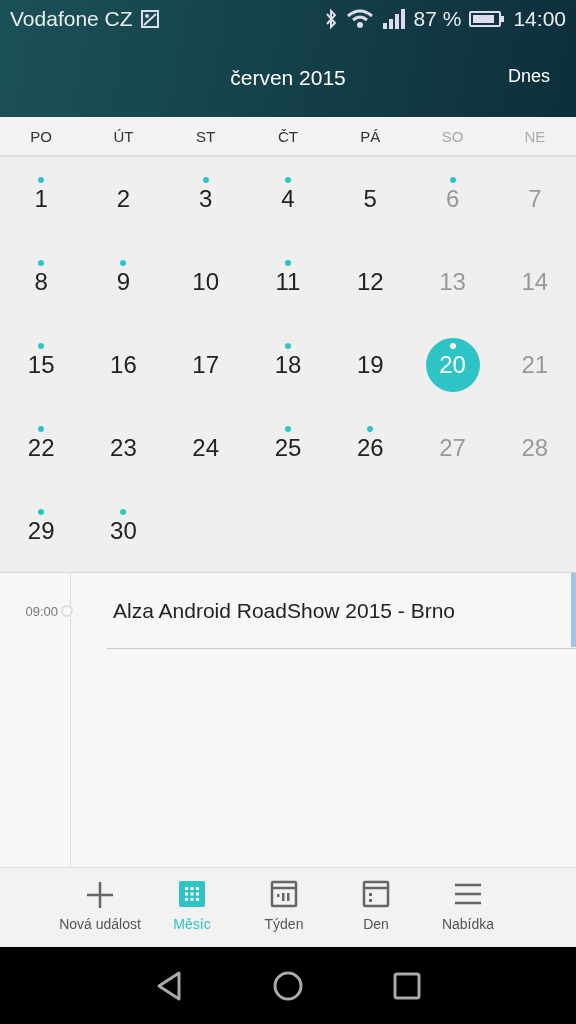  I want to click on plus-icon, so click(100, 894).